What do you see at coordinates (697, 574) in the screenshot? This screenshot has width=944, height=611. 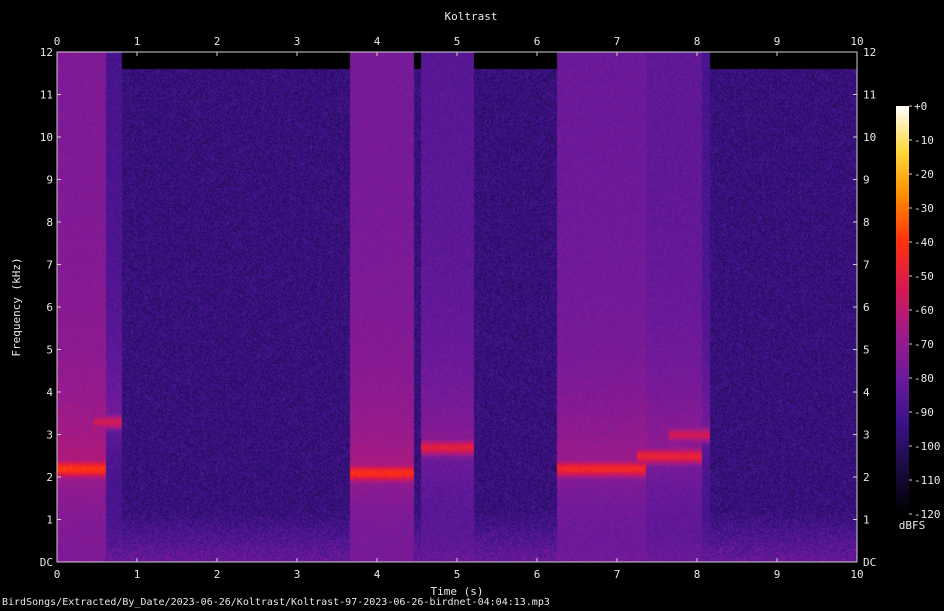 I see `x-tick-label-bottom: 8` at bounding box center [697, 574].